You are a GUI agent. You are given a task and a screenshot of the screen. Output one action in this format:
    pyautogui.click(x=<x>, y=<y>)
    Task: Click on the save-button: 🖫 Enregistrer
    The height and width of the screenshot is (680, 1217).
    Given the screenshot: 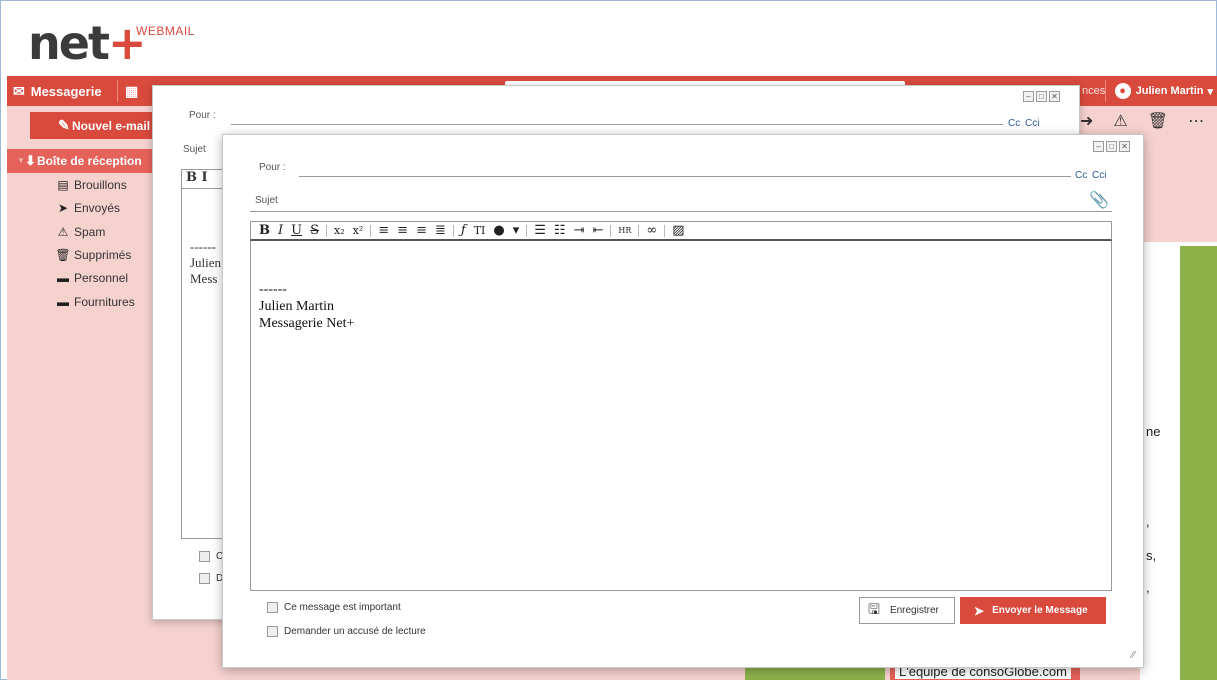 What is the action you would take?
    pyautogui.click(x=907, y=610)
    